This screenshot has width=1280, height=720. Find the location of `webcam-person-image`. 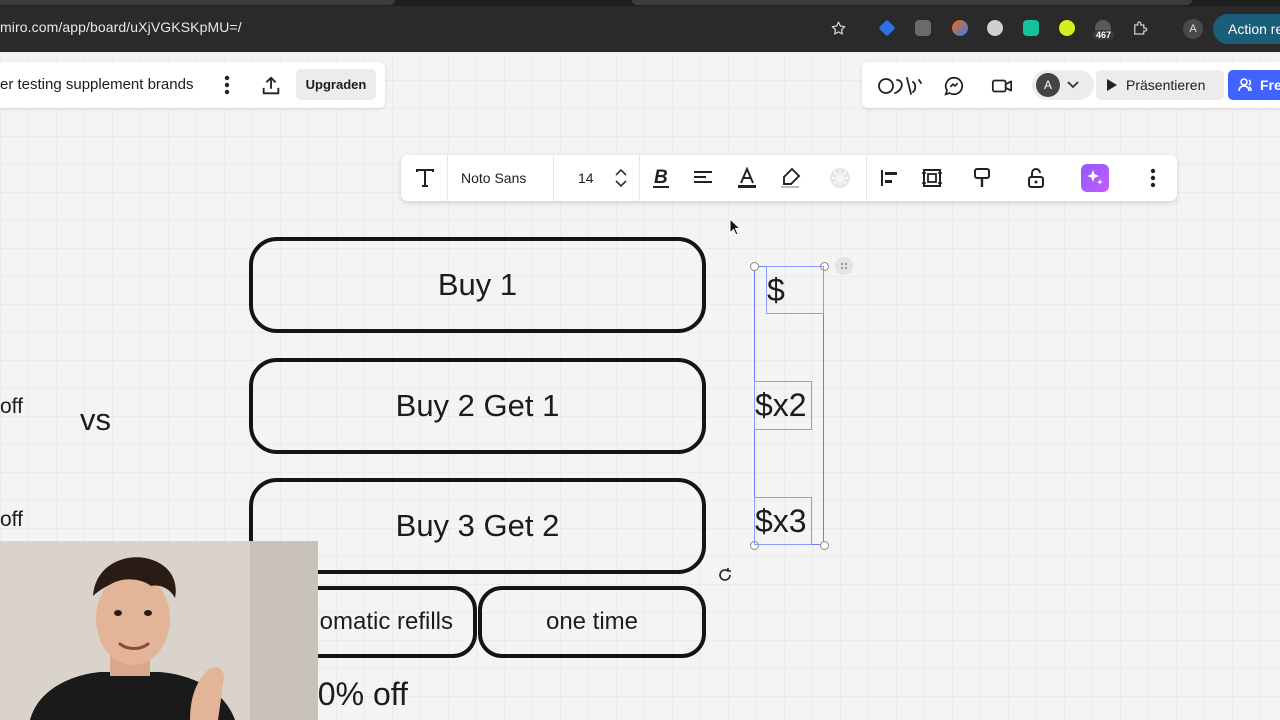

webcam-person-image is located at coordinates (159, 630).